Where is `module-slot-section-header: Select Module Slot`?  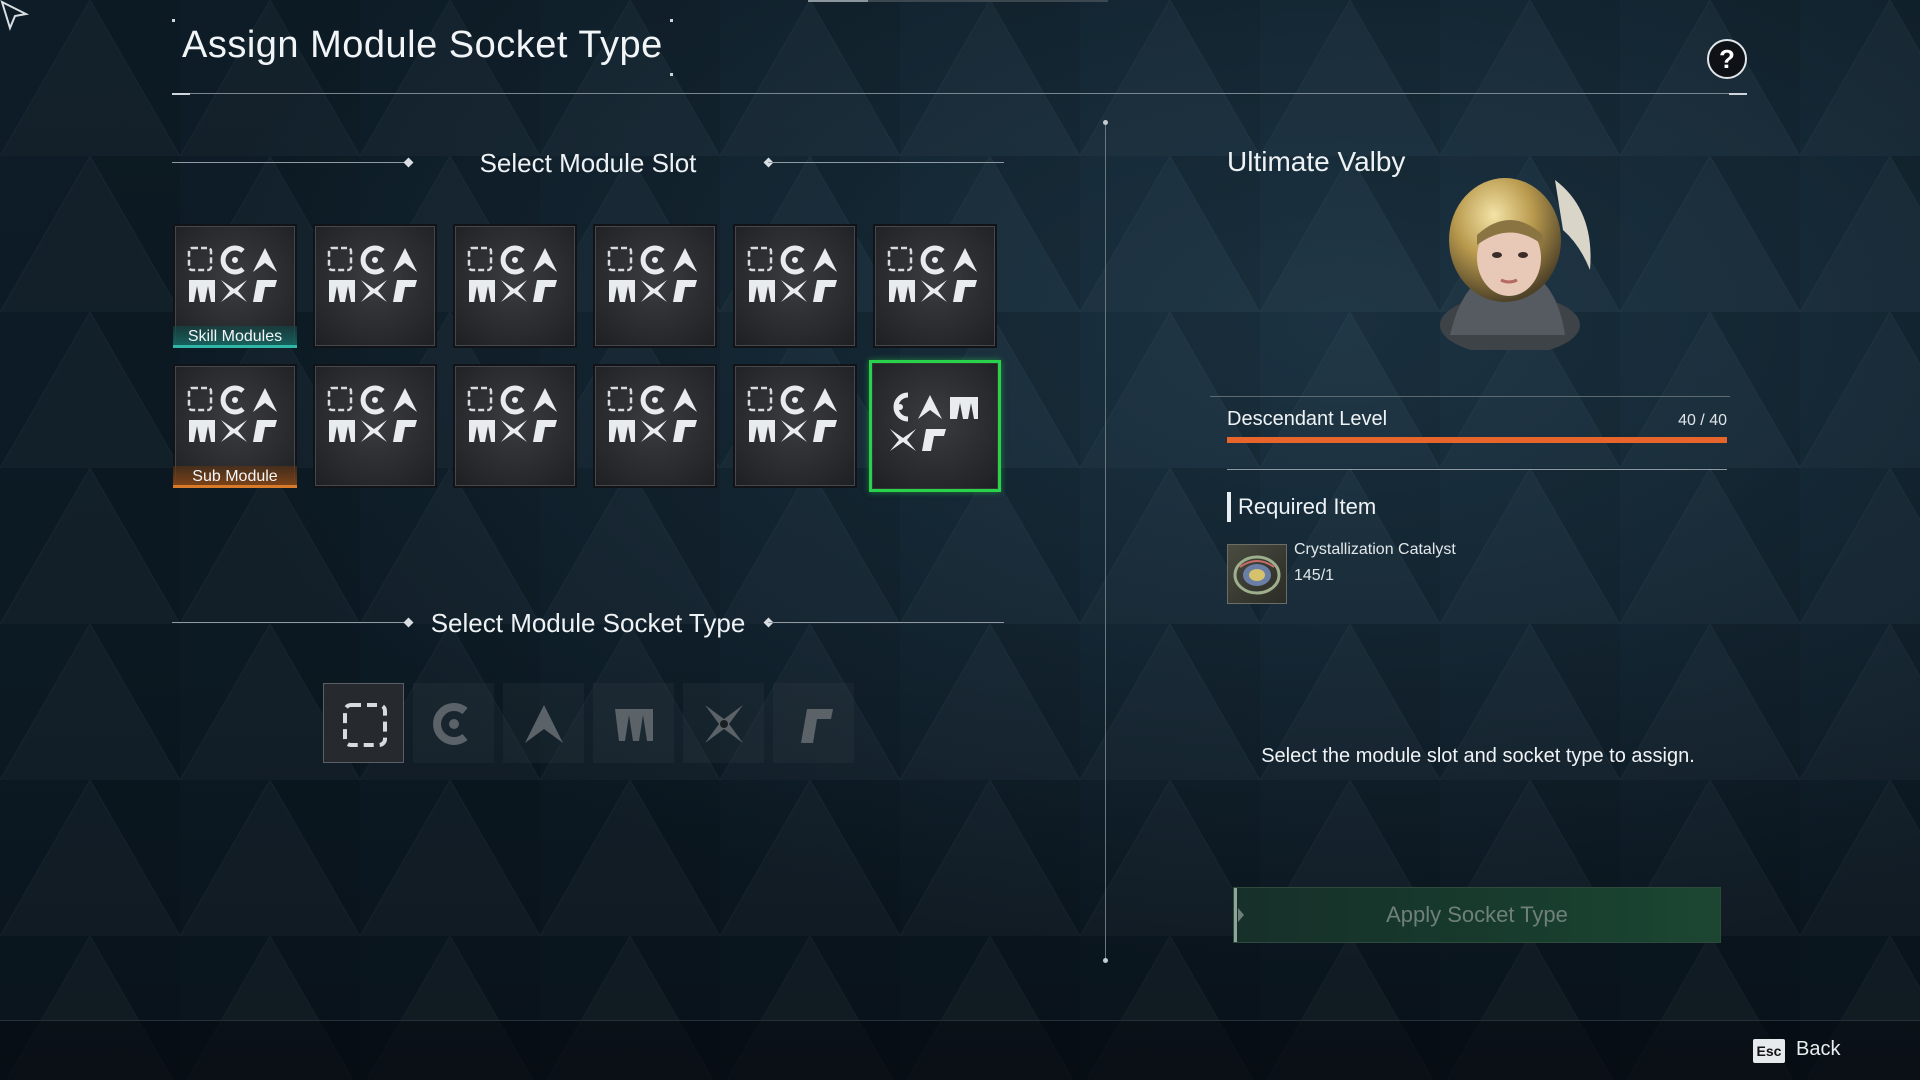
module-slot-section-header: Select Module Slot is located at coordinates (588, 163).